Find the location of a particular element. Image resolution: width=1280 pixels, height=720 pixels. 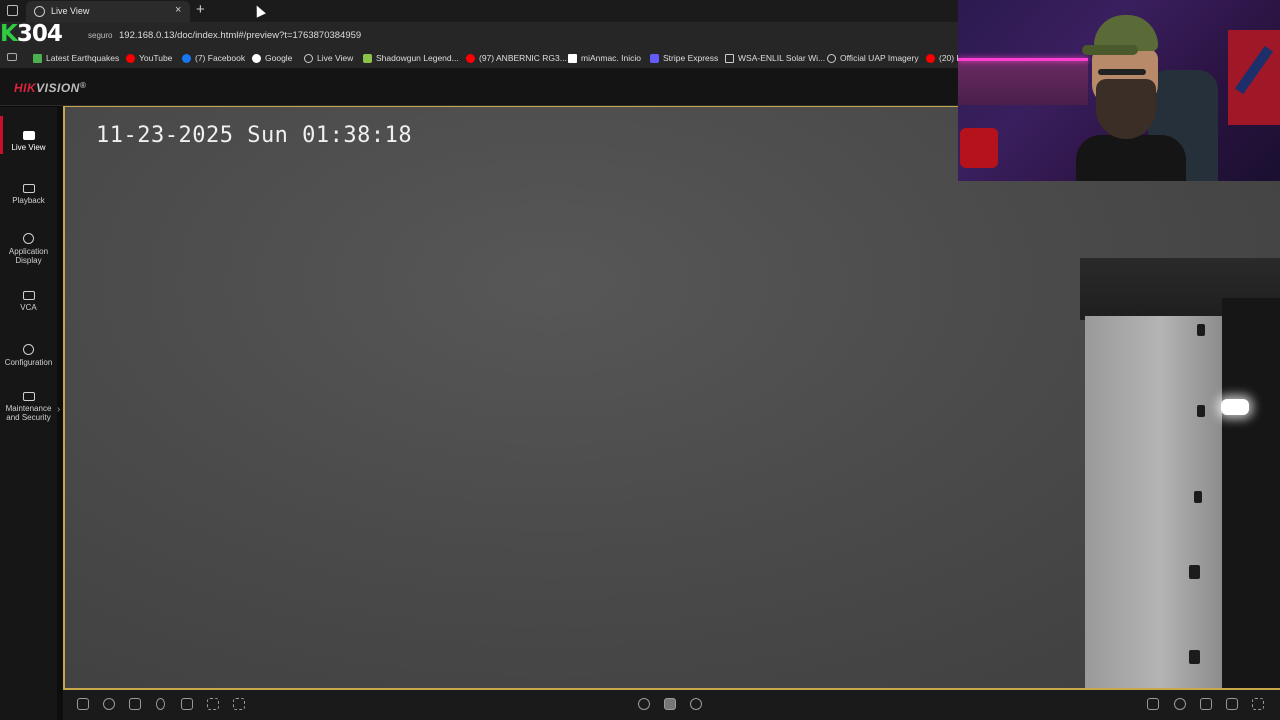

webcam-flag is located at coordinates (1254, 77).